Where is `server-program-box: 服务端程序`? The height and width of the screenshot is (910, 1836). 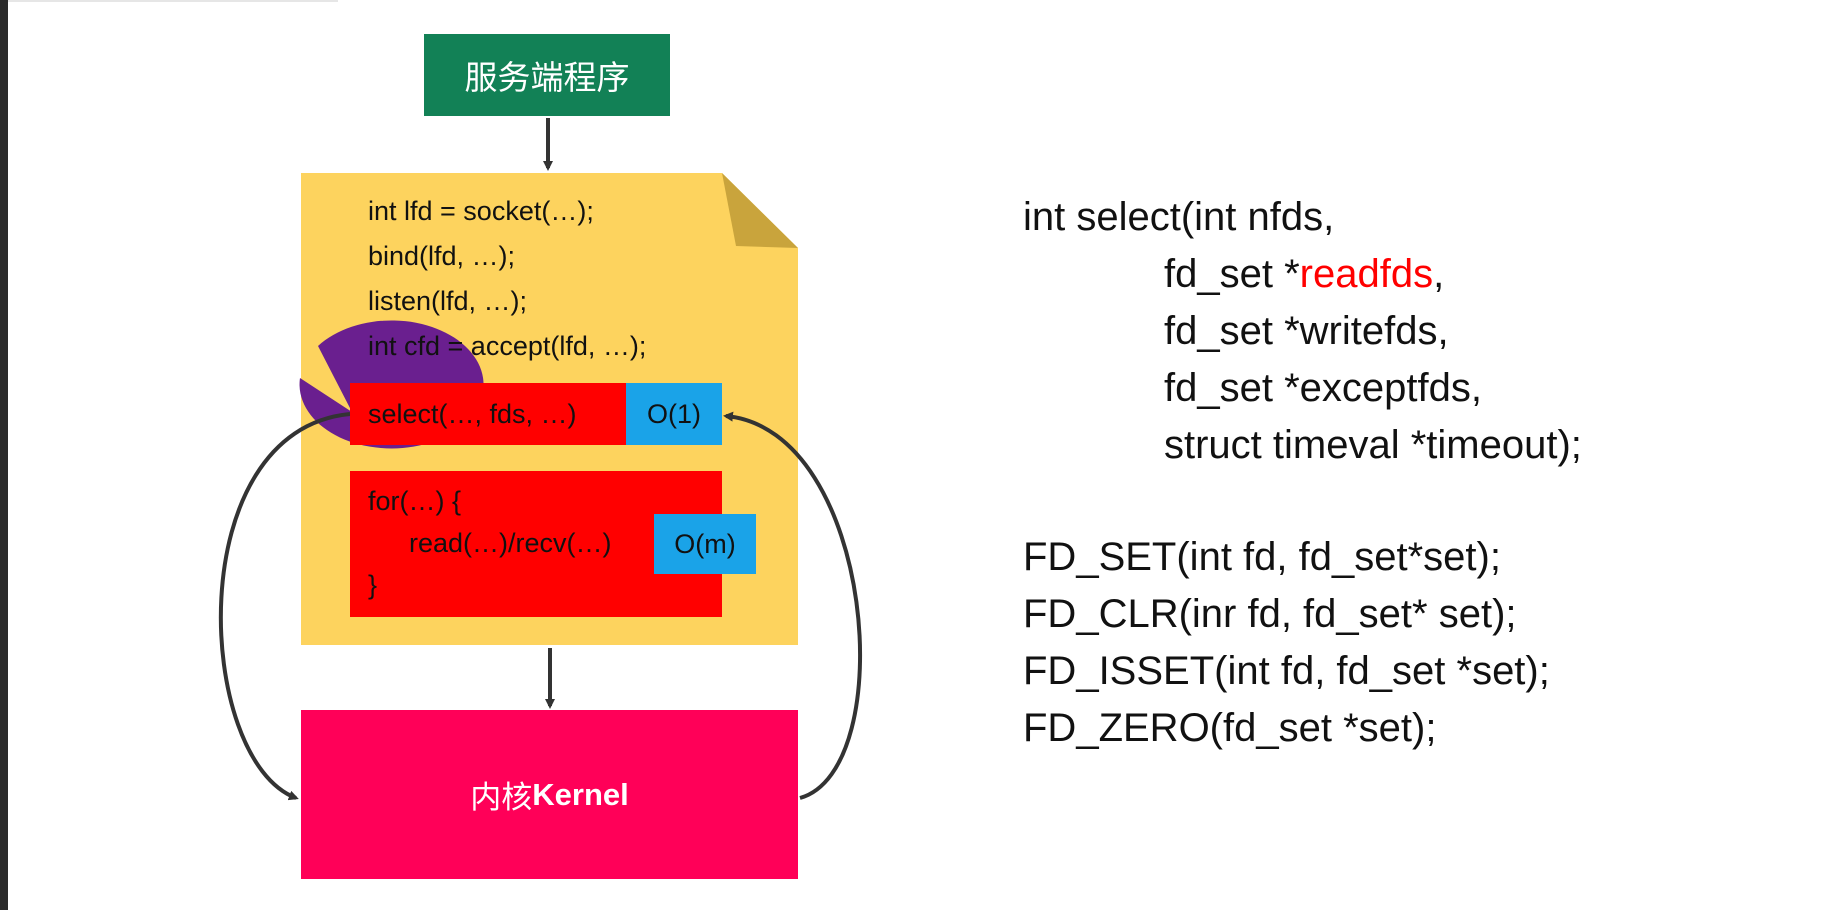 server-program-box: 服务端程序 is located at coordinates (547, 75).